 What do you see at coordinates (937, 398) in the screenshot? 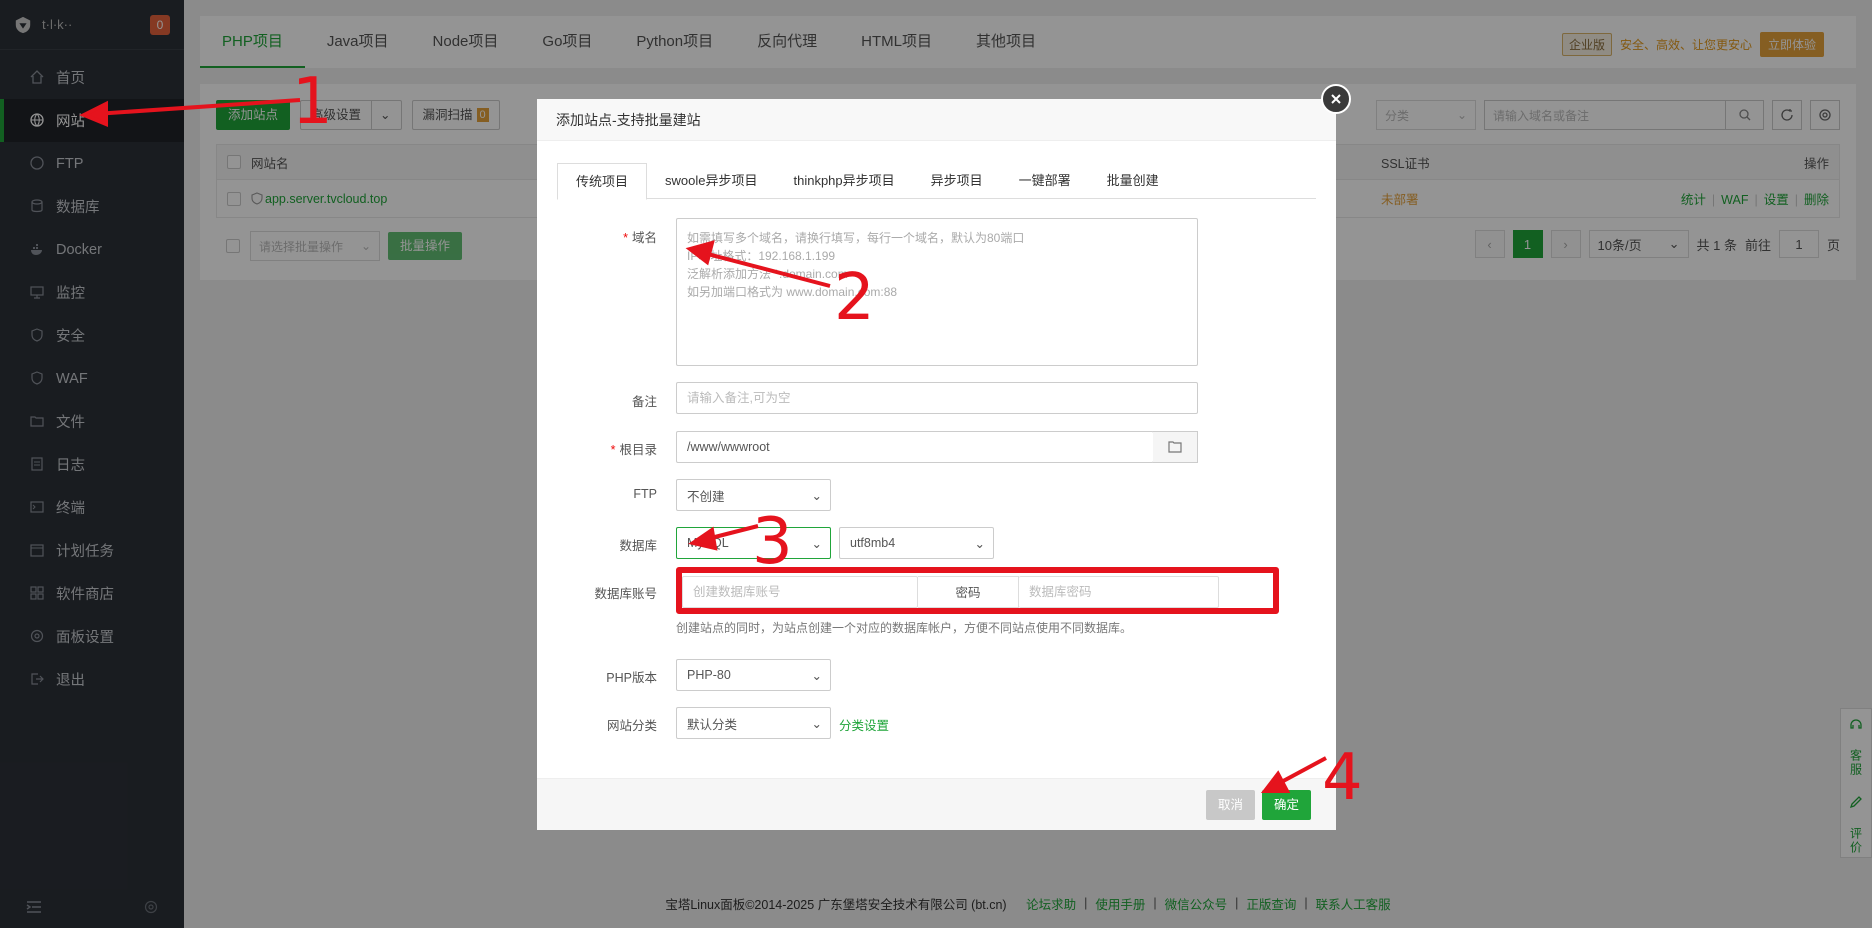
I see `remark-input: 请输入备注,可为空` at bounding box center [937, 398].